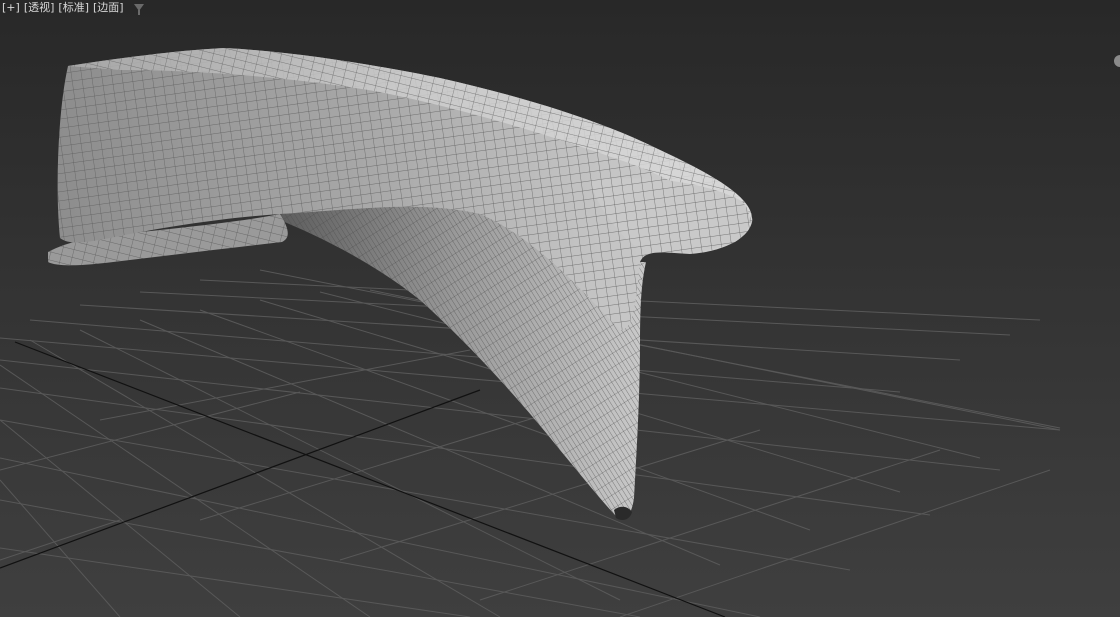 The width and height of the screenshot is (1120, 617). I want to click on filter-funnel-icon, so click(138, 9).